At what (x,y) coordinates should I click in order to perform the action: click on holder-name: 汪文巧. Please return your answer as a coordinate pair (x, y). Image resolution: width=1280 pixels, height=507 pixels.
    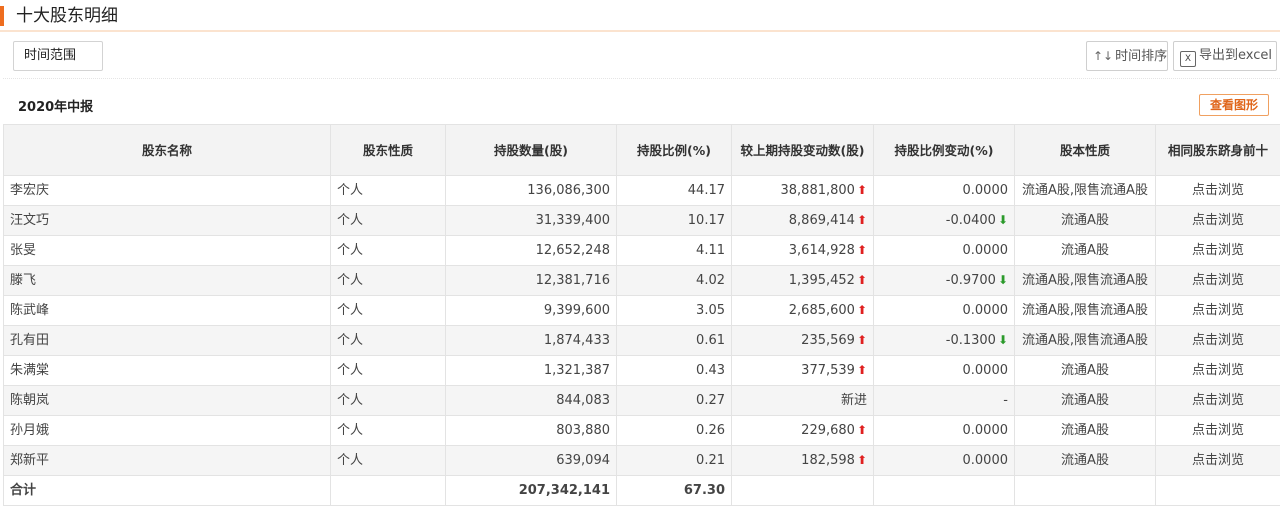
    Looking at the image, I should click on (167, 220).